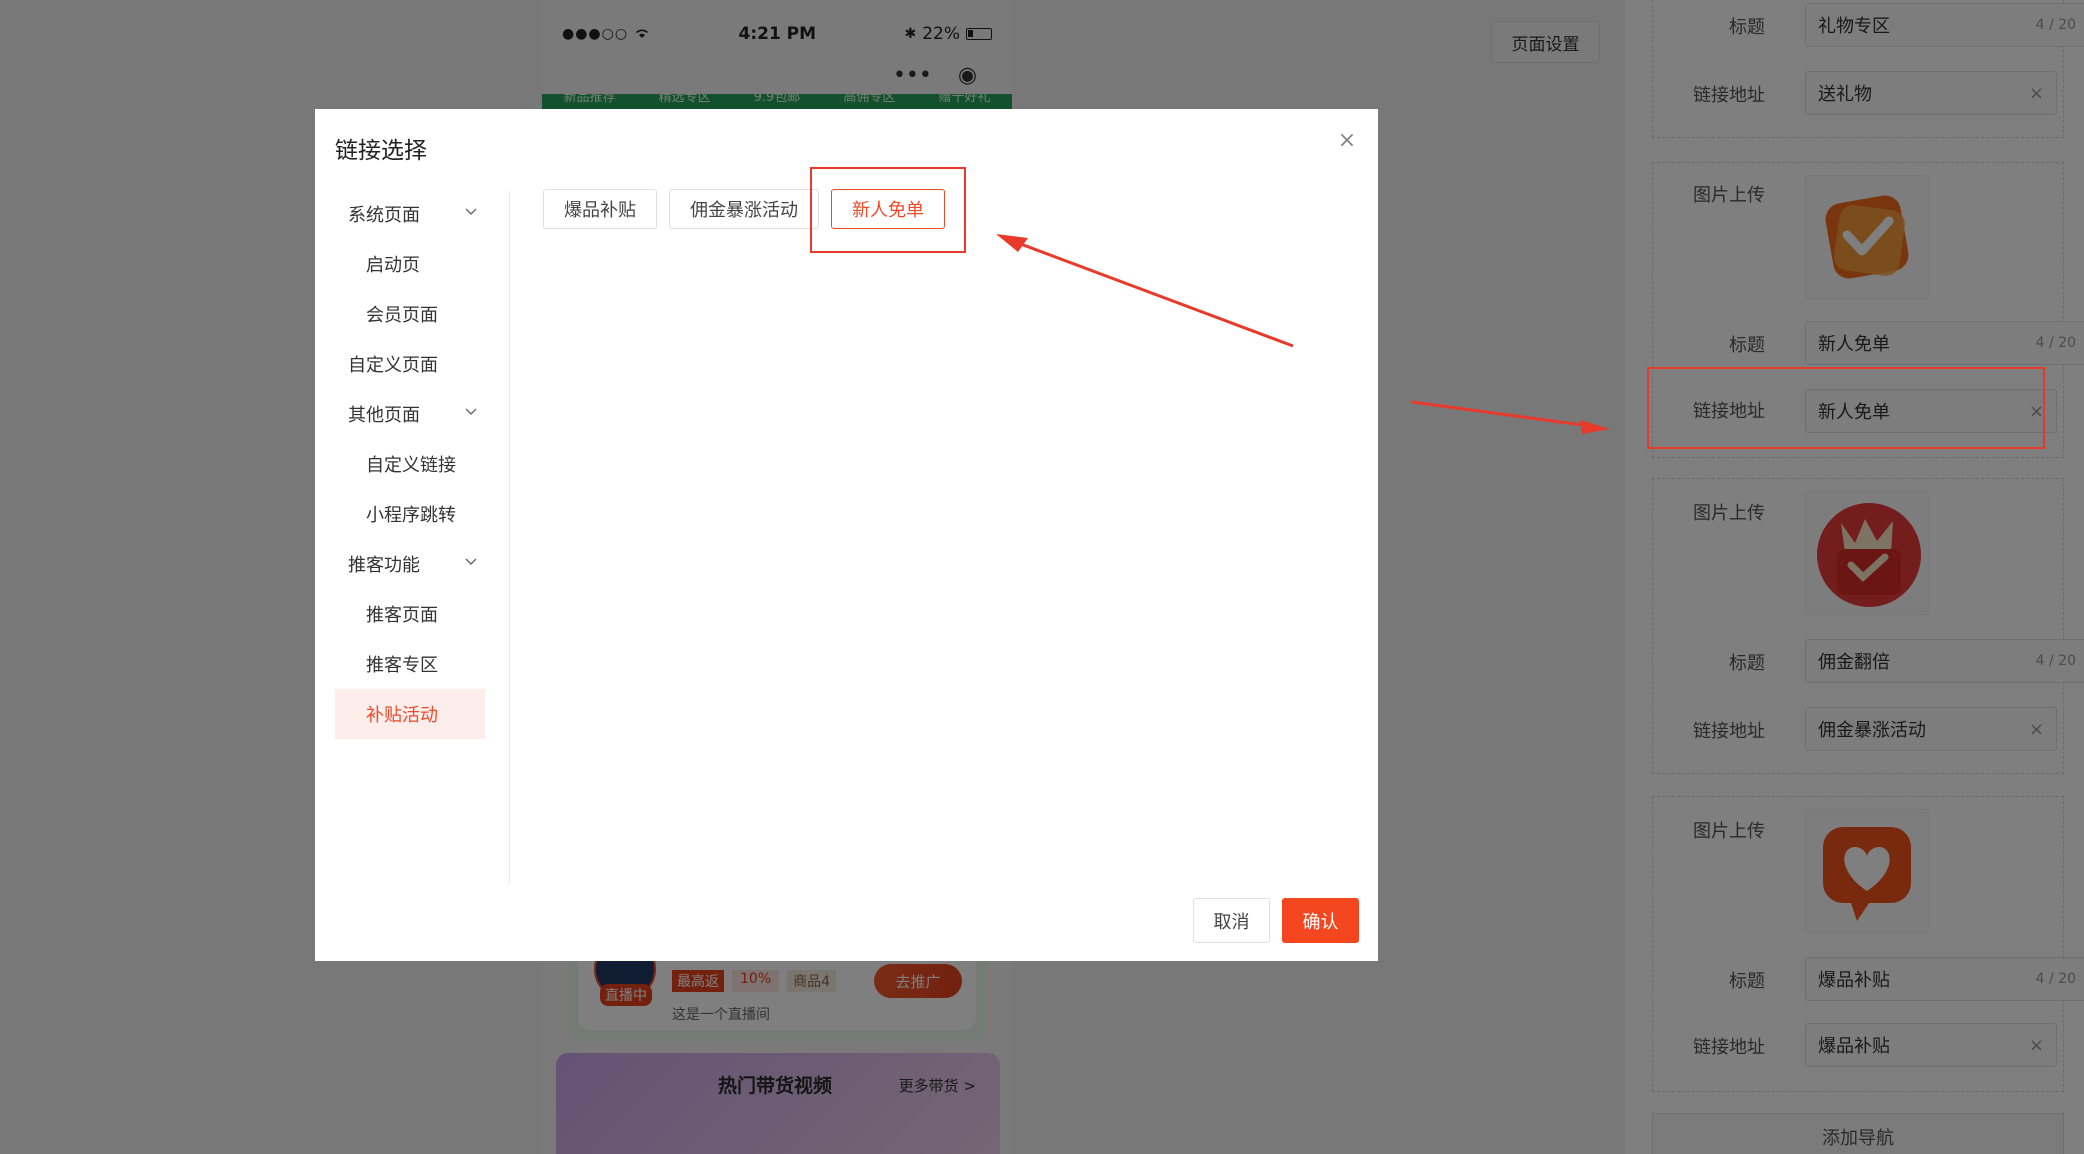 The image size is (2084, 1154). Describe the element at coordinates (1595, 427) in the screenshot. I see `arrow-head-to-field` at that location.